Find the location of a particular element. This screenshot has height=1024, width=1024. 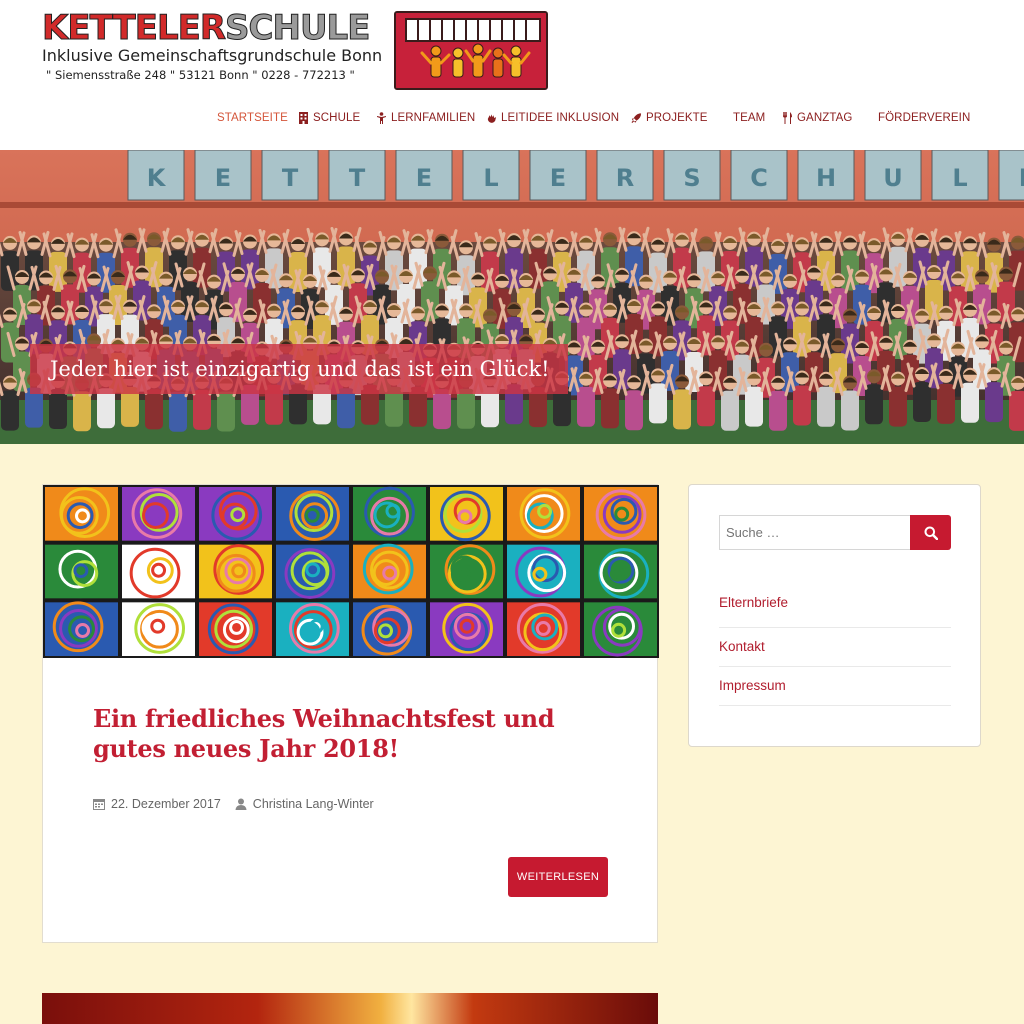

logo-title-part1: KETTELER is located at coordinates (133, 28).